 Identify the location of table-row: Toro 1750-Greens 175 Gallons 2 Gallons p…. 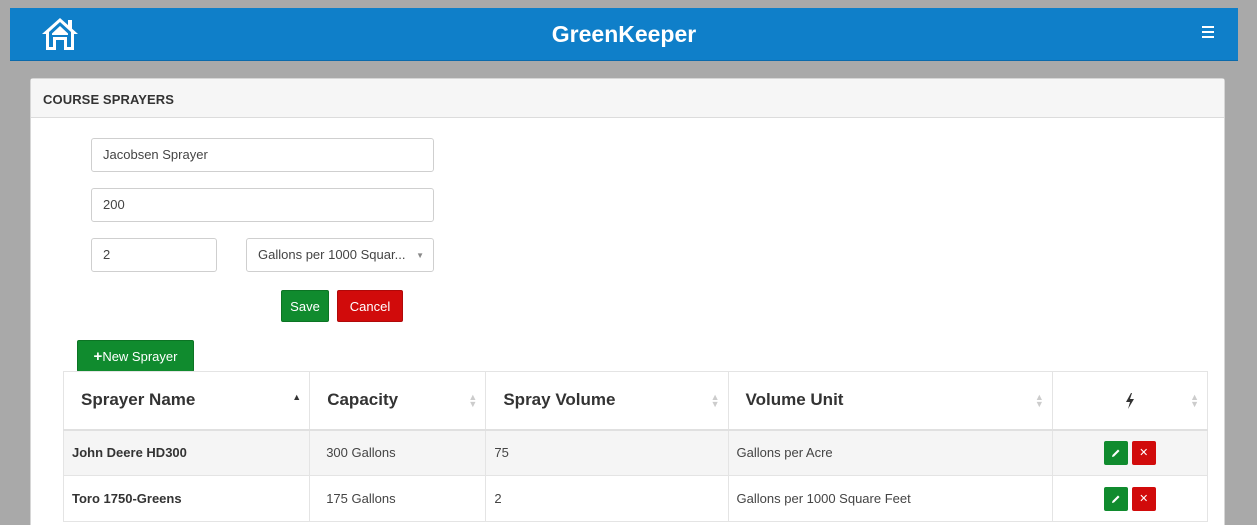
(635, 498).